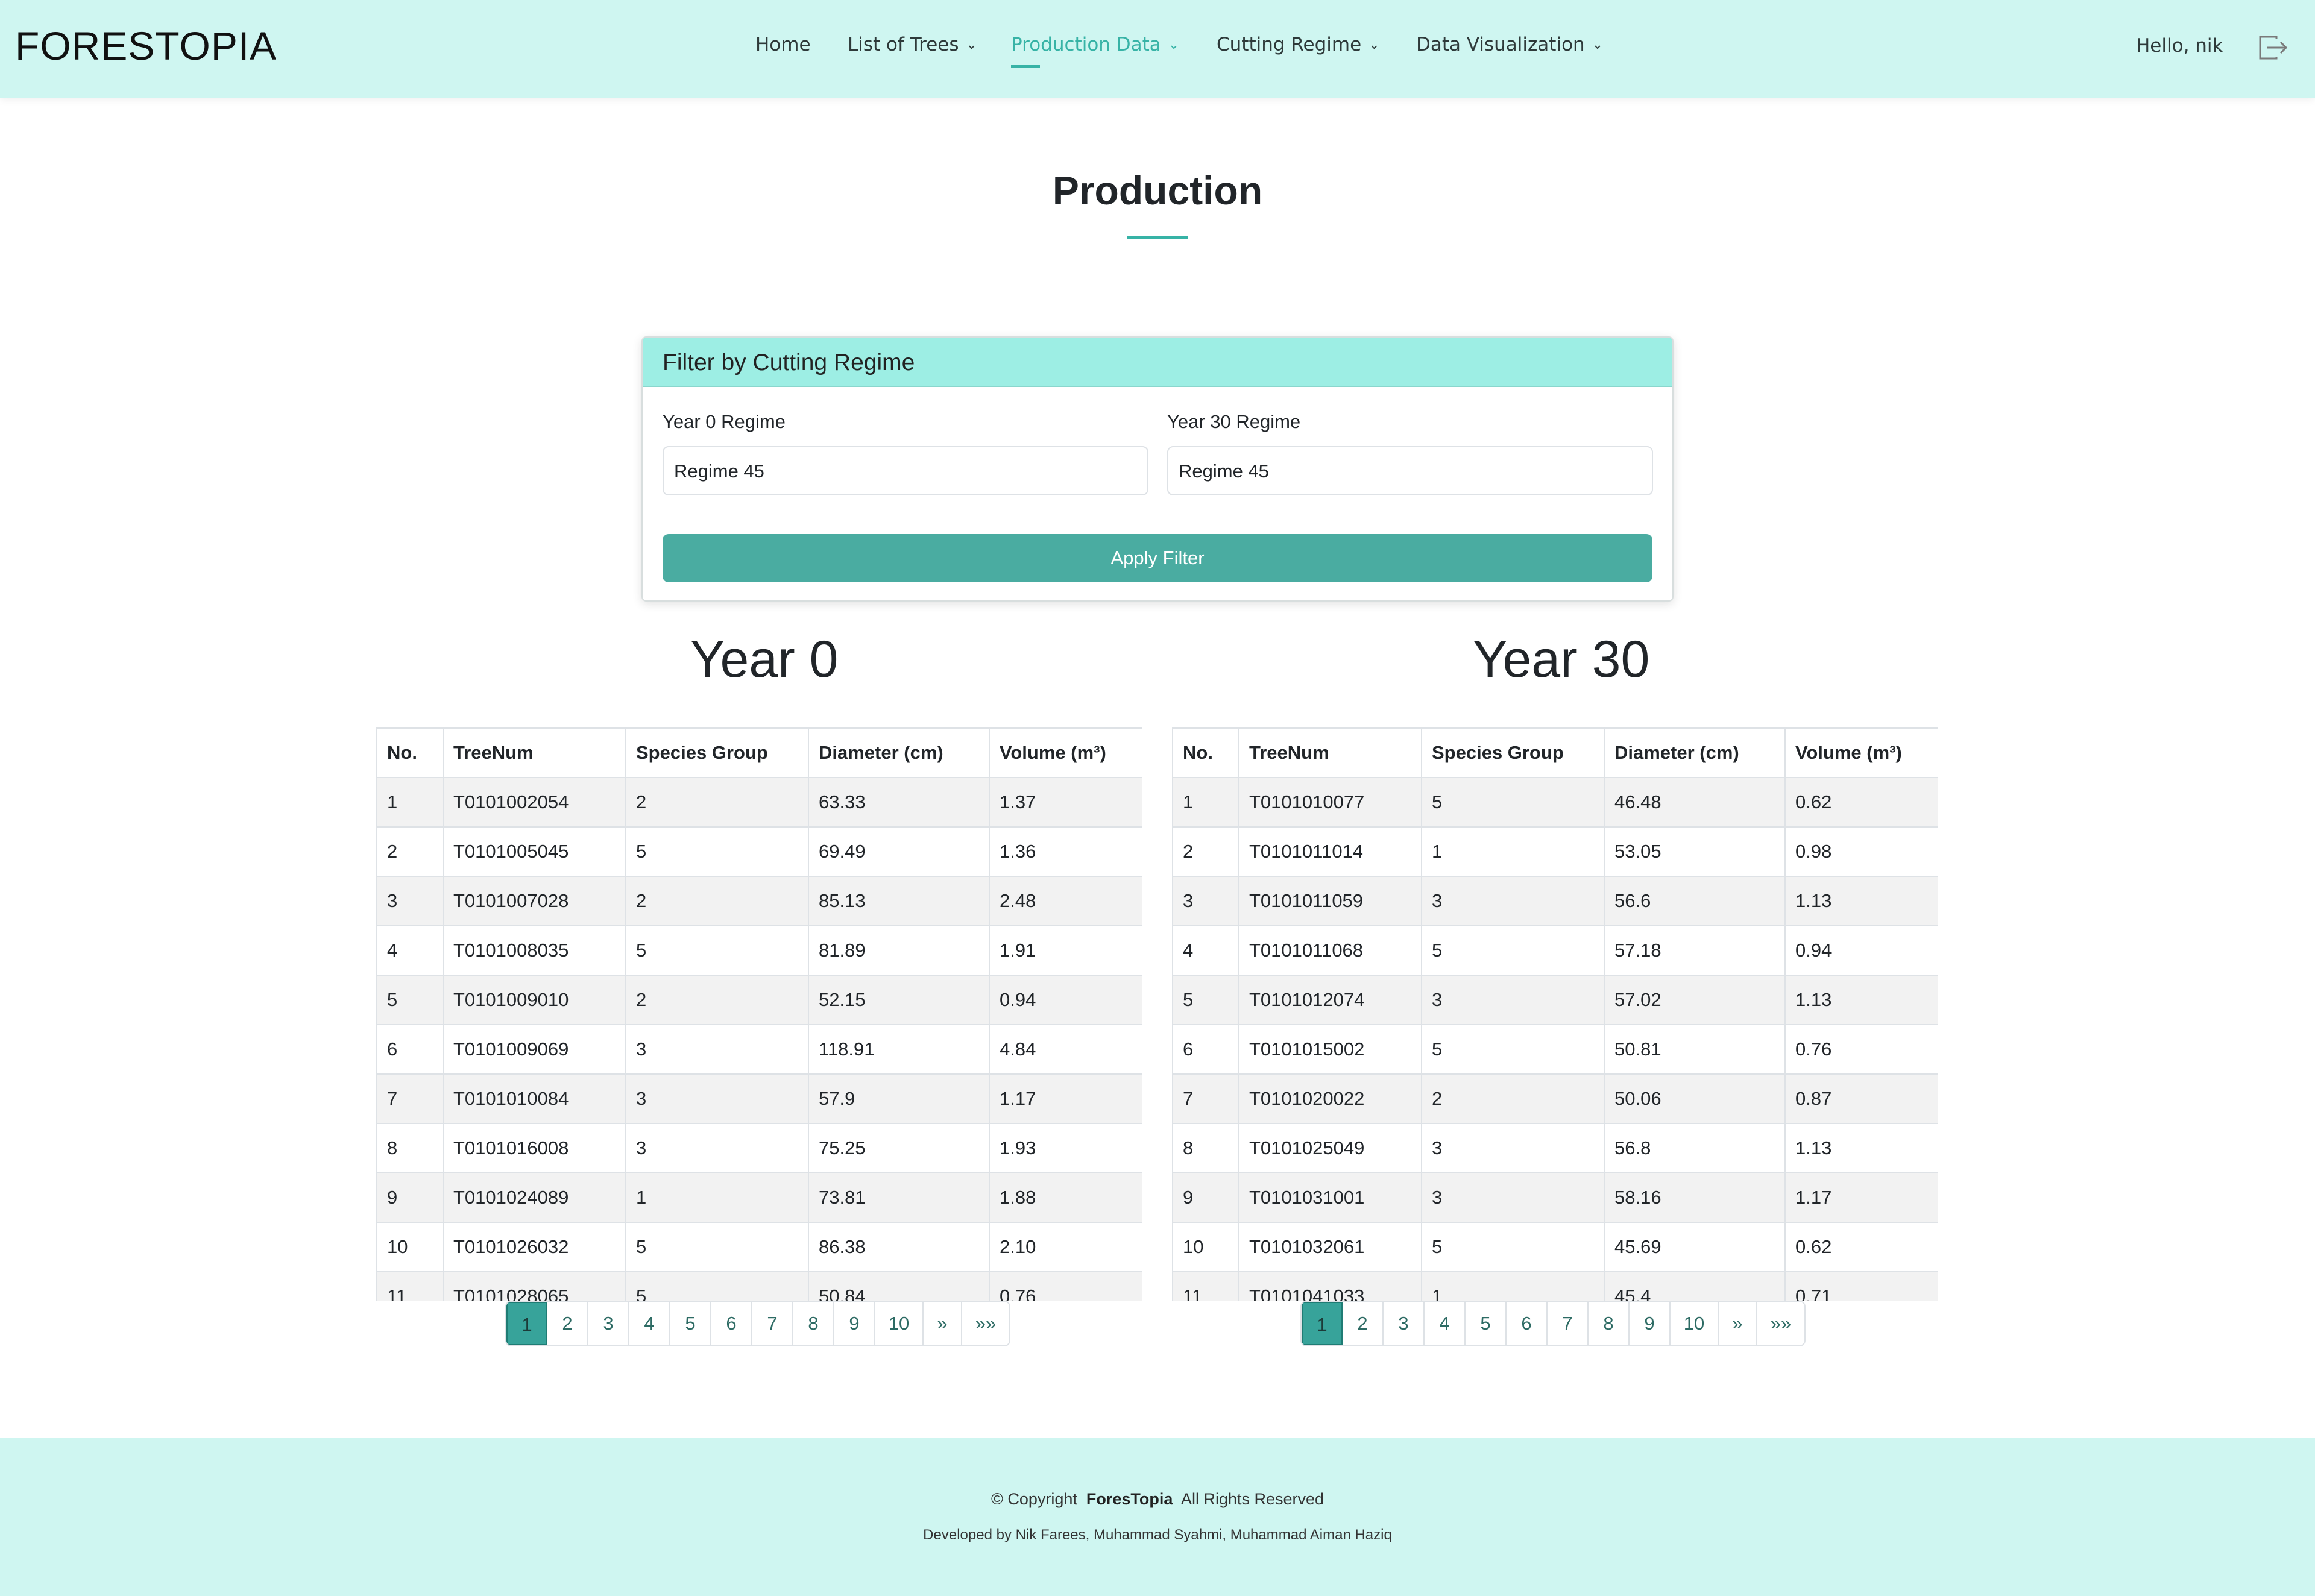 Image resolution: width=2315 pixels, height=1596 pixels. I want to click on cell-treenum: T0101025049, so click(1330, 1148).